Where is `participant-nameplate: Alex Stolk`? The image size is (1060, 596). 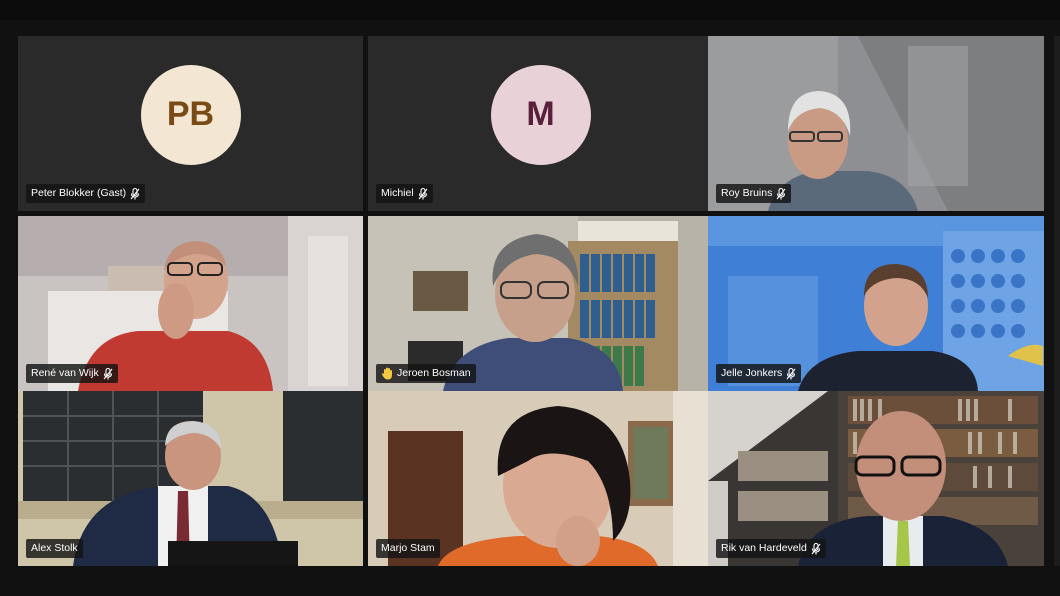
participant-nameplate: Alex Stolk is located at coordinates (54, 548).